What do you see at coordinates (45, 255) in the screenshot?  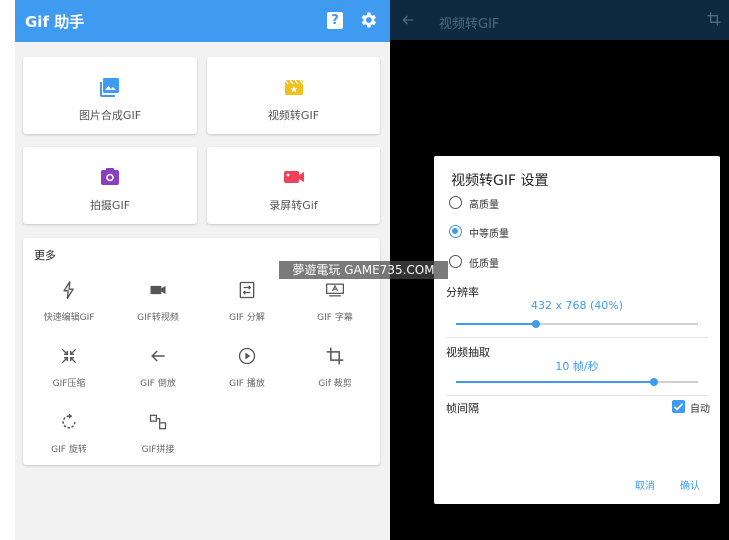 I see `section-title: 更多` at bounding box center [45, 255].